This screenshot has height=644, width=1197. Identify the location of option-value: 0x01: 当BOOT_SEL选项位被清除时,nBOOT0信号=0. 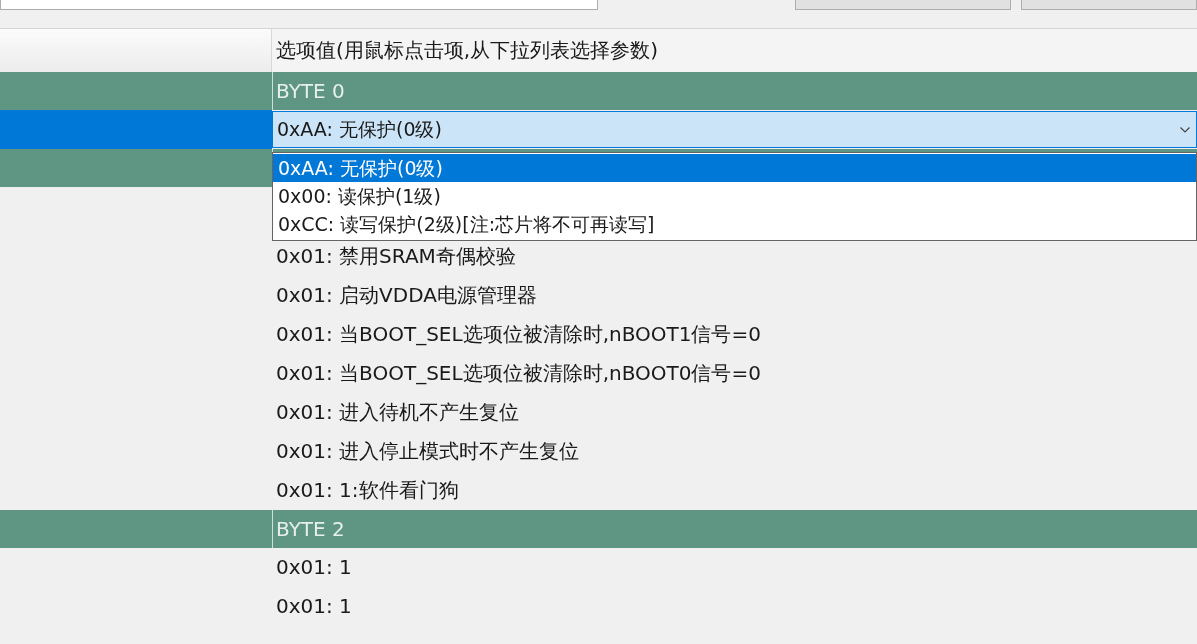
(734, 373).